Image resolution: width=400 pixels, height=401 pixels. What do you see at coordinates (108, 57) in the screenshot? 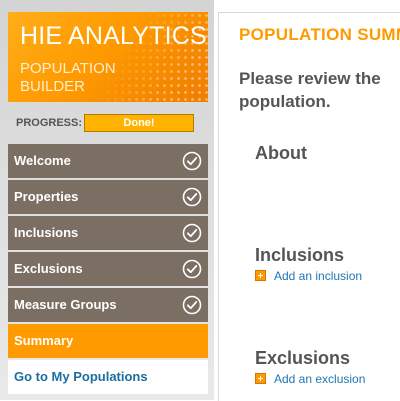
I see `app-logo: HIE ANALYTICS POPULATION BUILDER` at bounding box center [108, 57].